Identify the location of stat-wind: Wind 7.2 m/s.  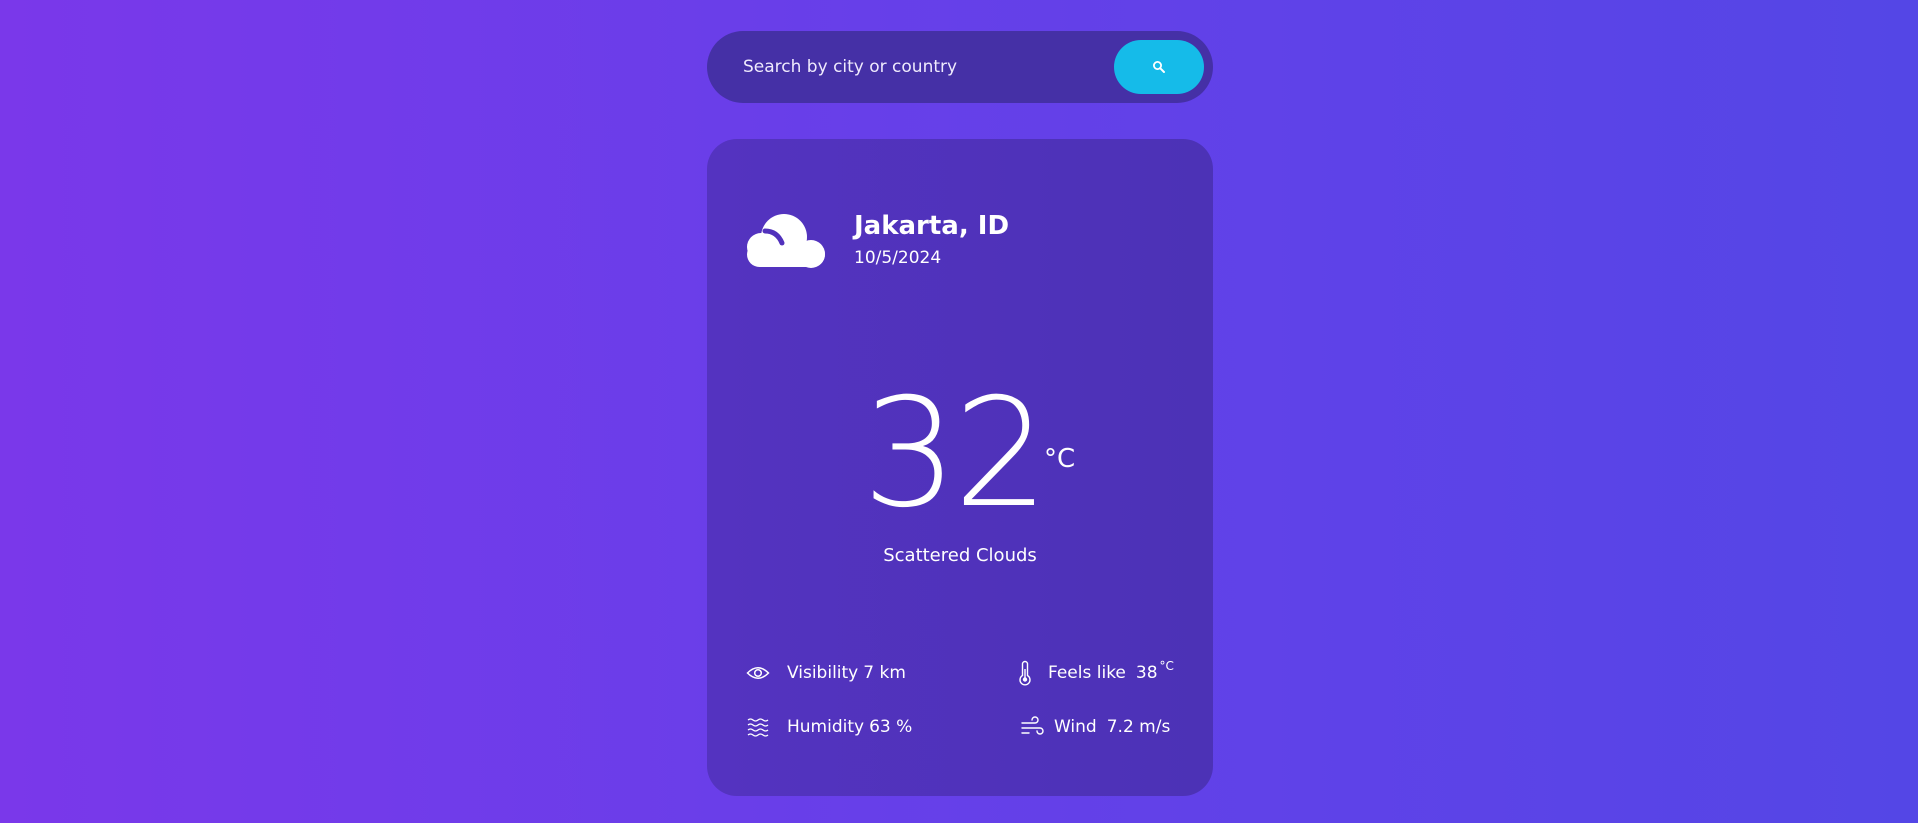
(1095, 727).